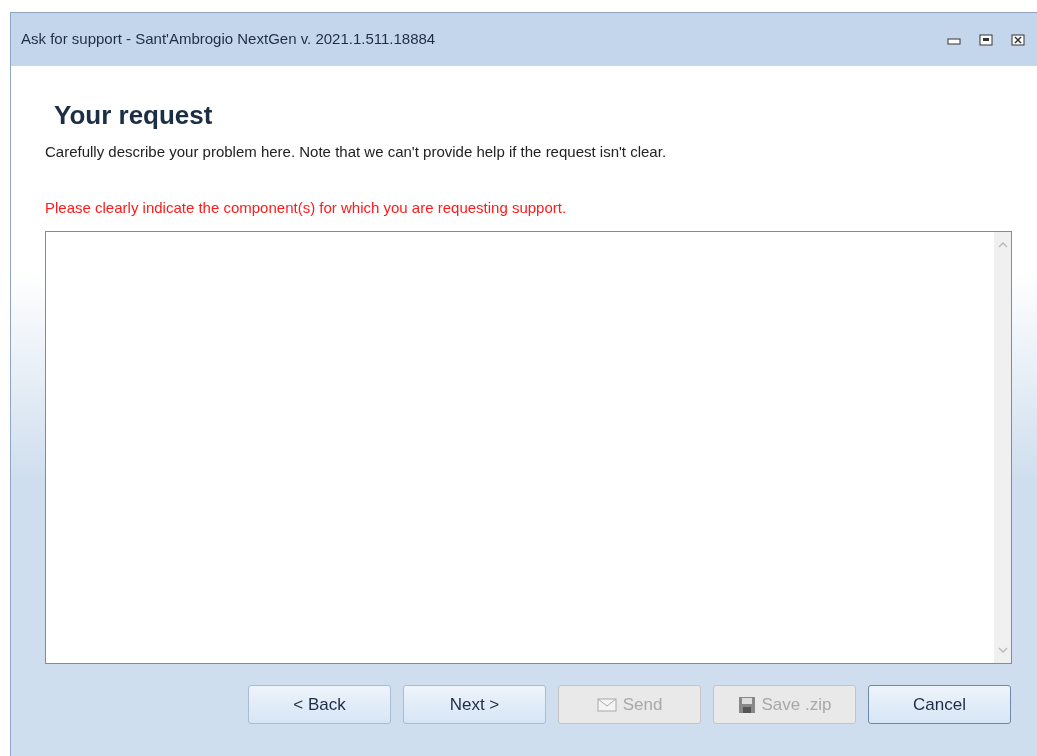 This screenshot has height=756, width=1037. What do you see at coordinates (1002, 245) in the screenshot?
I see `scroll-up-icon` at bounding box center [1002, 245].